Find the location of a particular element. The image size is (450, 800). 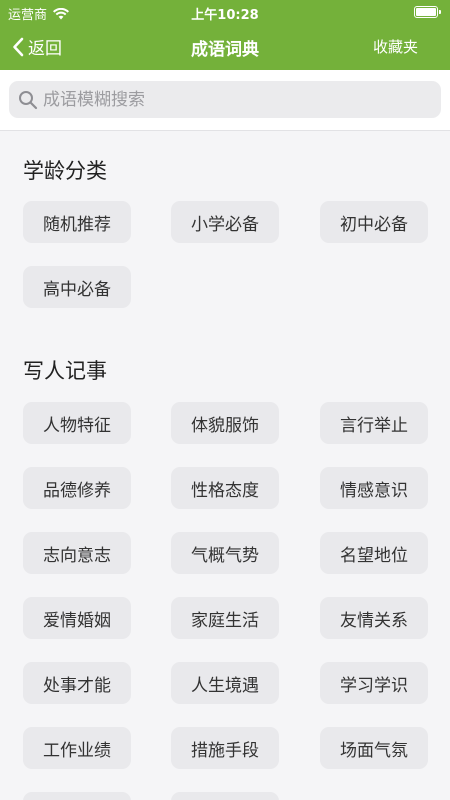

tag-button: 工作业绩 is located at coordinates (77, 748).